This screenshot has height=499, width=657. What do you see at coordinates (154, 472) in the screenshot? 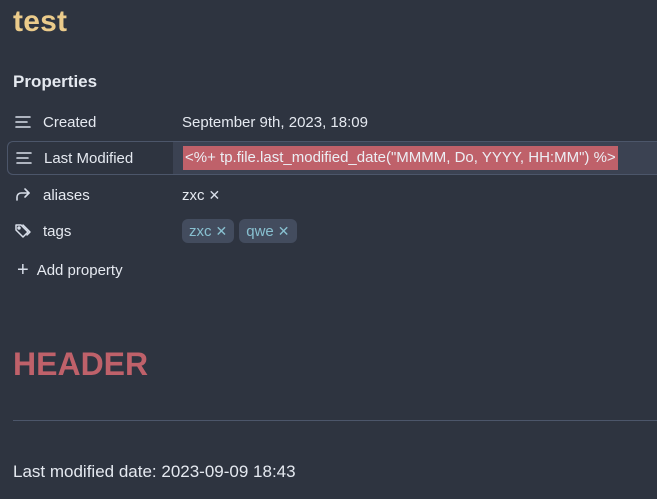
I see `last-modified-line: Last modified date: 2023-09-09 18:43` at bounding box center [154, 472].